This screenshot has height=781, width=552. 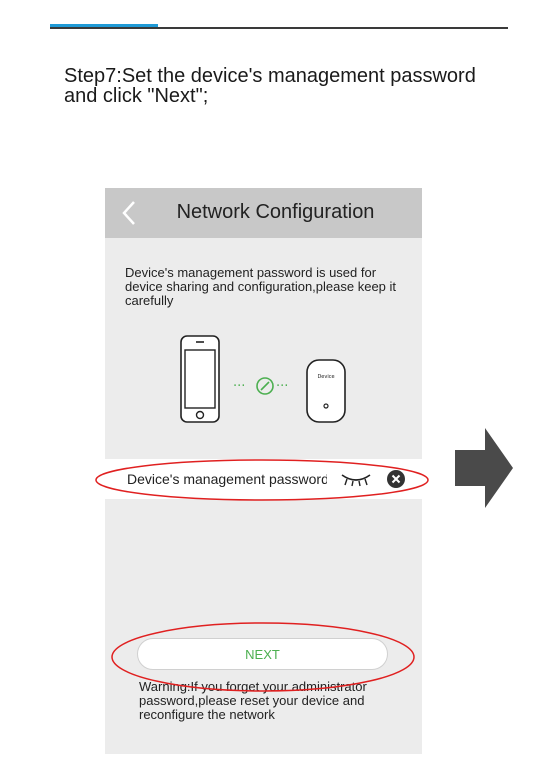 What do you see at coordinates (136, 96) in the screenshot?
I see `step-line-2: and click "Next";` at bounding box center [136, 96].